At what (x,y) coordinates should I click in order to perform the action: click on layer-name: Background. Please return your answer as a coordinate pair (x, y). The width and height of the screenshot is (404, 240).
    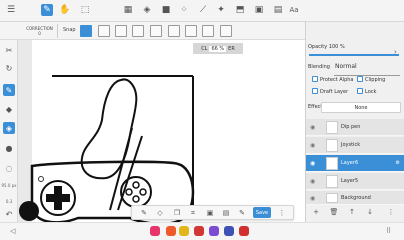
    Looking at the image, I should click on (356, 198).